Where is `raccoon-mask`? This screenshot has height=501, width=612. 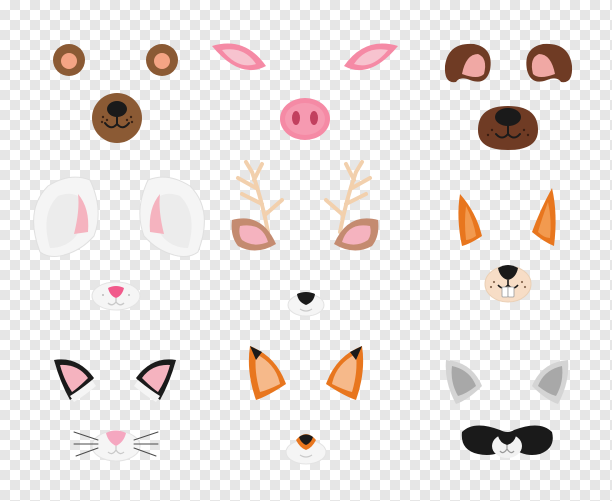
raccoon-mask is located at coordinates (507, 409).